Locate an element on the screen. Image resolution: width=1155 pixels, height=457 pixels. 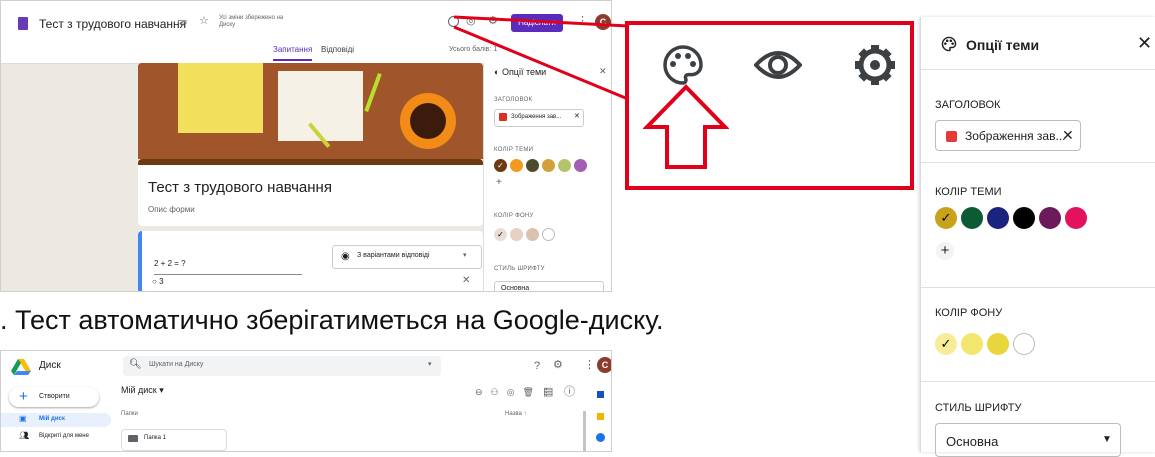
search-input: Шукати на Диску is located at coordinates (176, 364).